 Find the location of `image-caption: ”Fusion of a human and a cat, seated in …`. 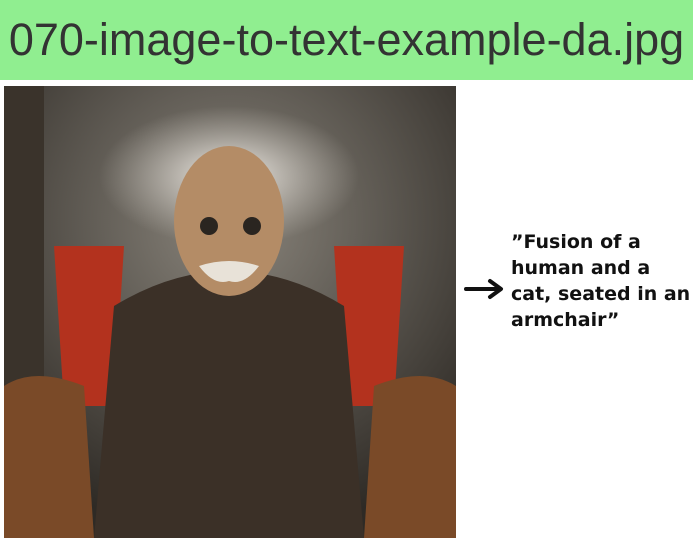

image-caption: ”Fusion of a human and a cat, seated in … is located at coordinates (601, 281).